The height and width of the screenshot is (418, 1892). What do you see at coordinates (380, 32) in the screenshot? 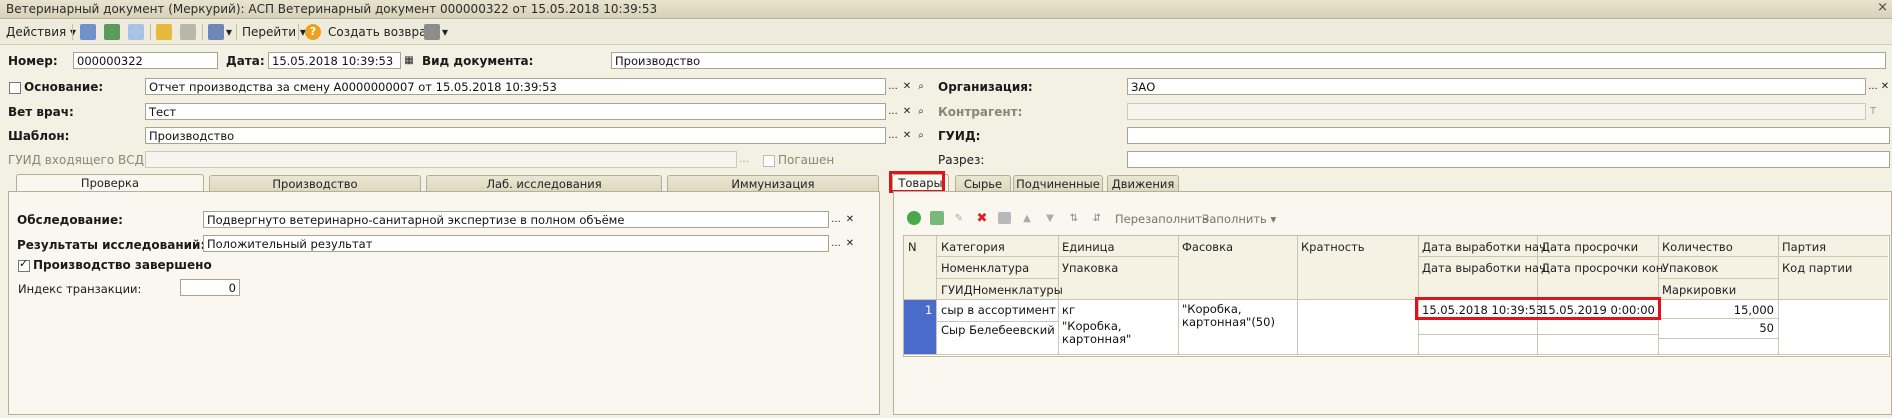
I see `create-return-button: Создать возврат` at bounding box center [380, 32].